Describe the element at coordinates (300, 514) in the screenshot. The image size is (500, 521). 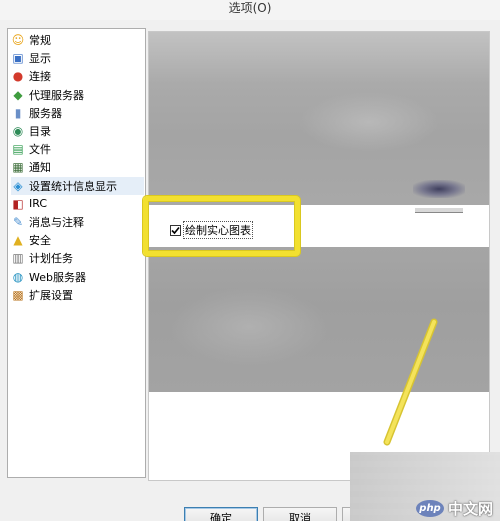
I see `cancel-button: 取消` at that location.